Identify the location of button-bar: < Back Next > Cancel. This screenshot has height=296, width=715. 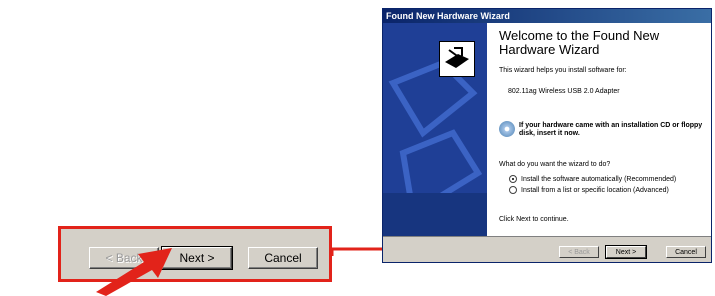
(547, 249).